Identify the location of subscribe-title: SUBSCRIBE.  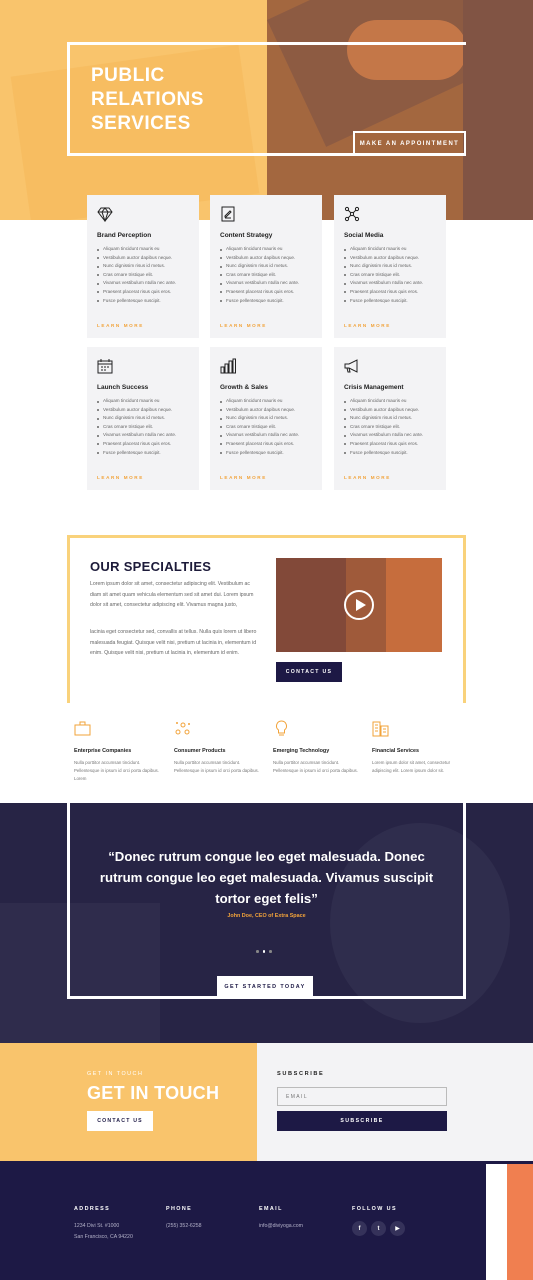
(301, 1074).